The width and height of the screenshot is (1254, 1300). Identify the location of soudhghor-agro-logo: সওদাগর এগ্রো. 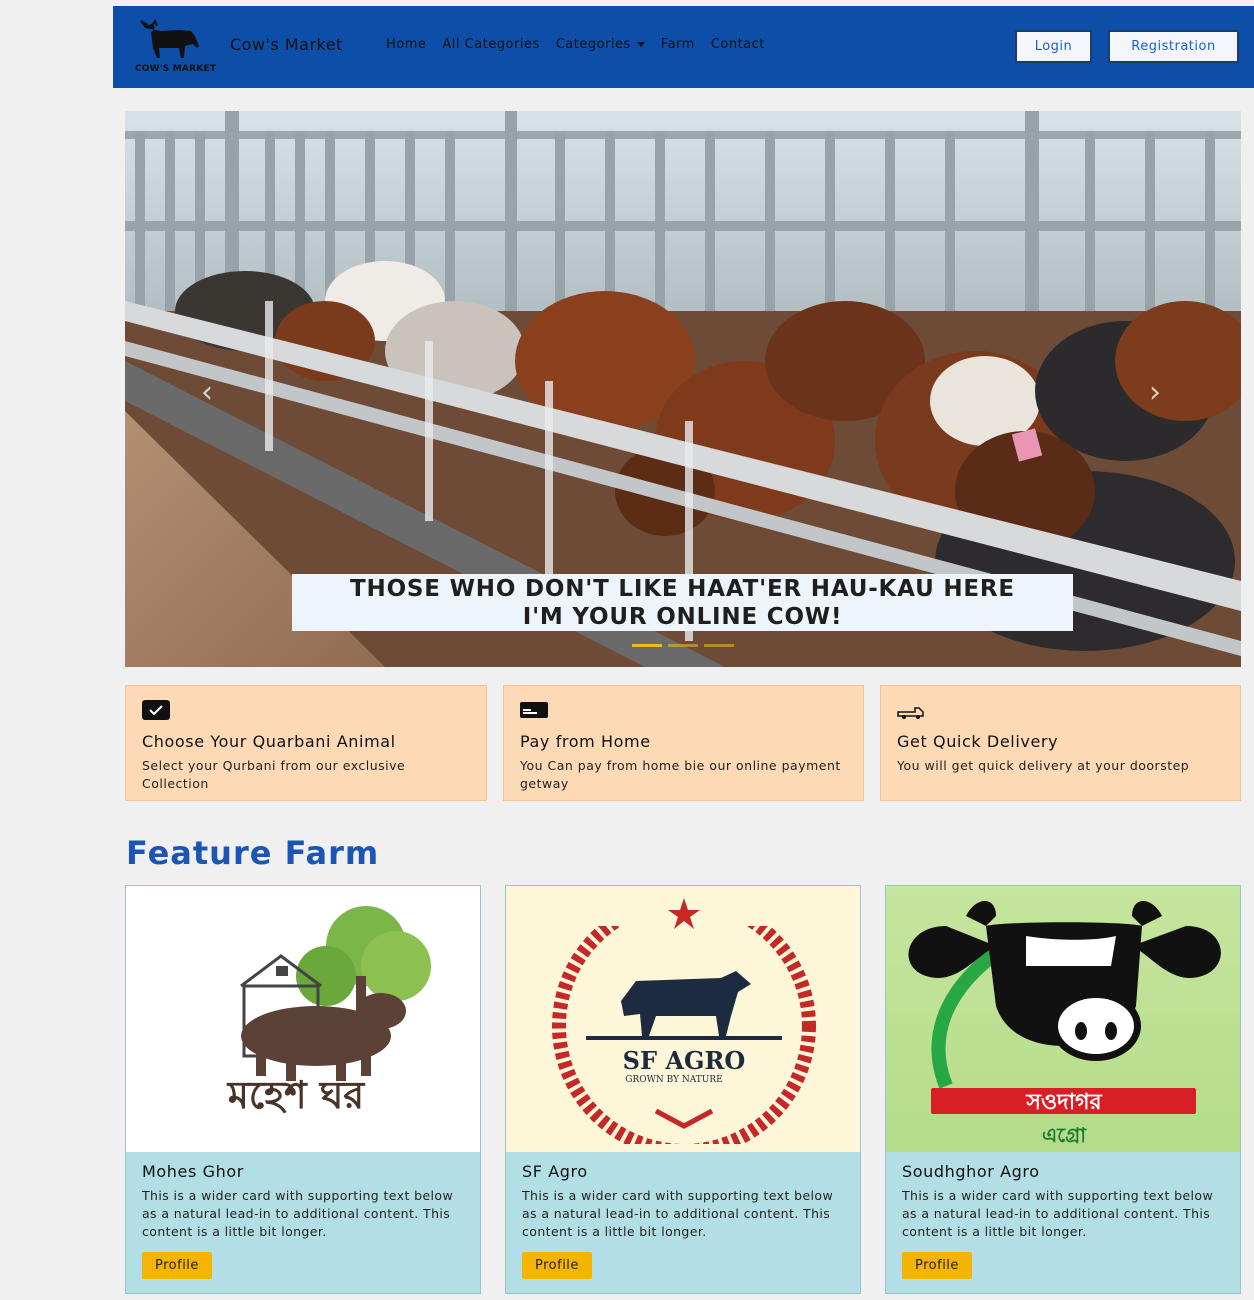
(1064, 1024).